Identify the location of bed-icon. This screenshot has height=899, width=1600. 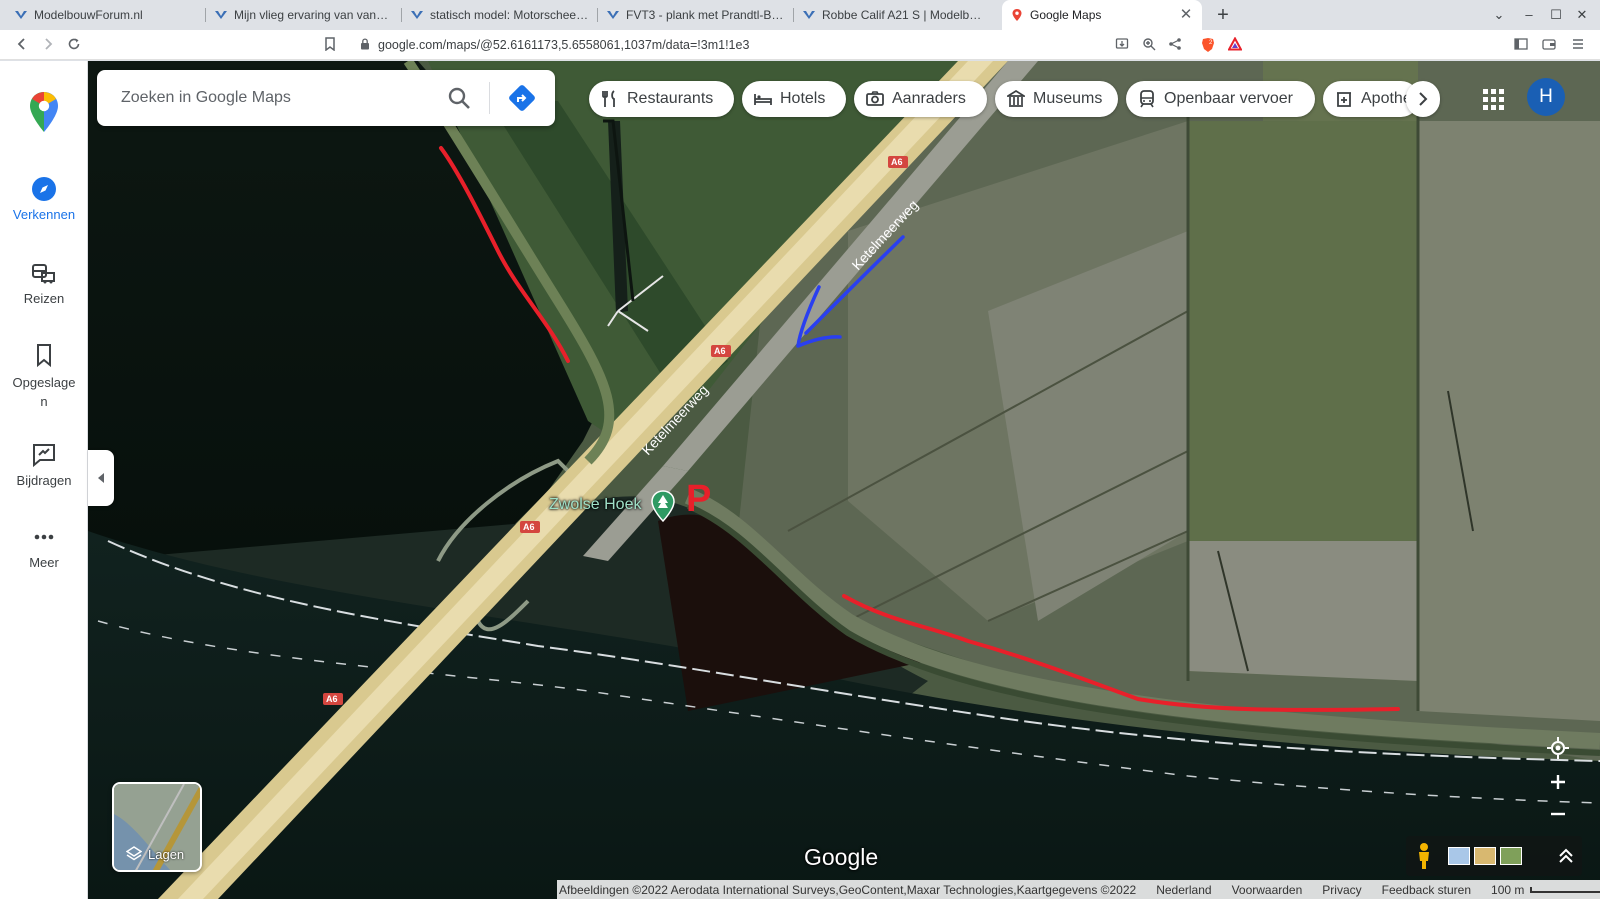
(763, 99).